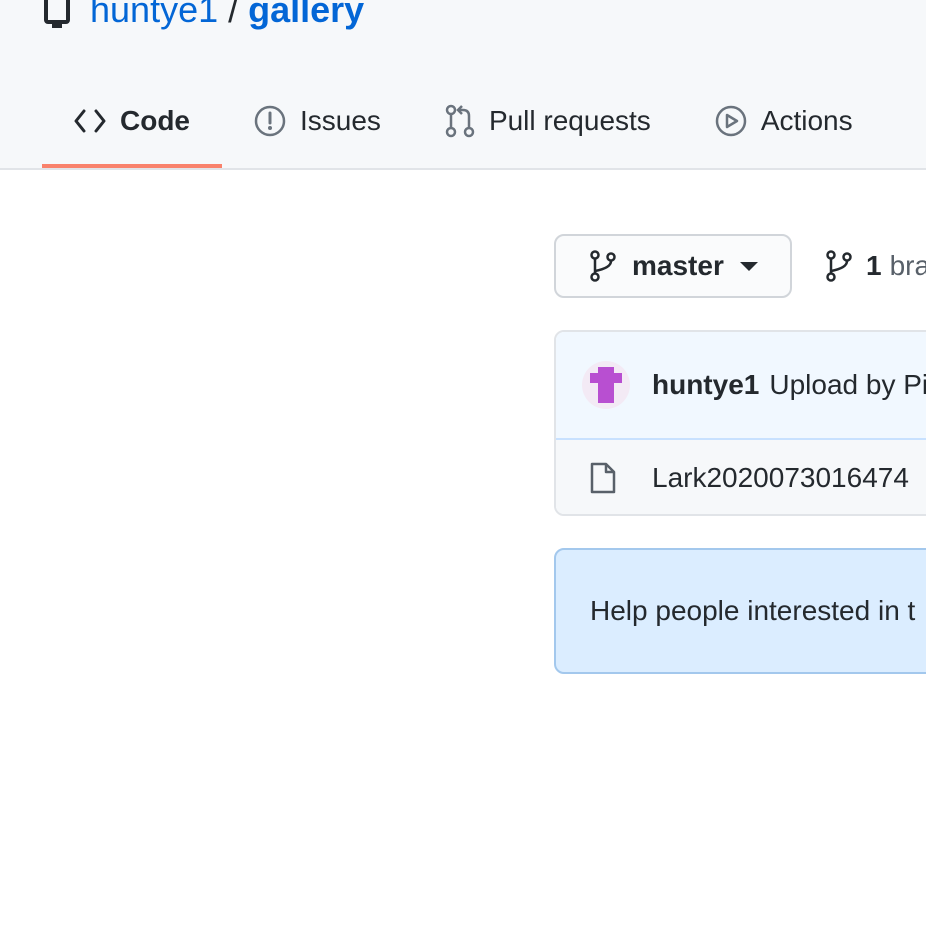 The width and height of the screenshot is (926, 928). I want to click on commit-author: huntye1, so click(705, 385).